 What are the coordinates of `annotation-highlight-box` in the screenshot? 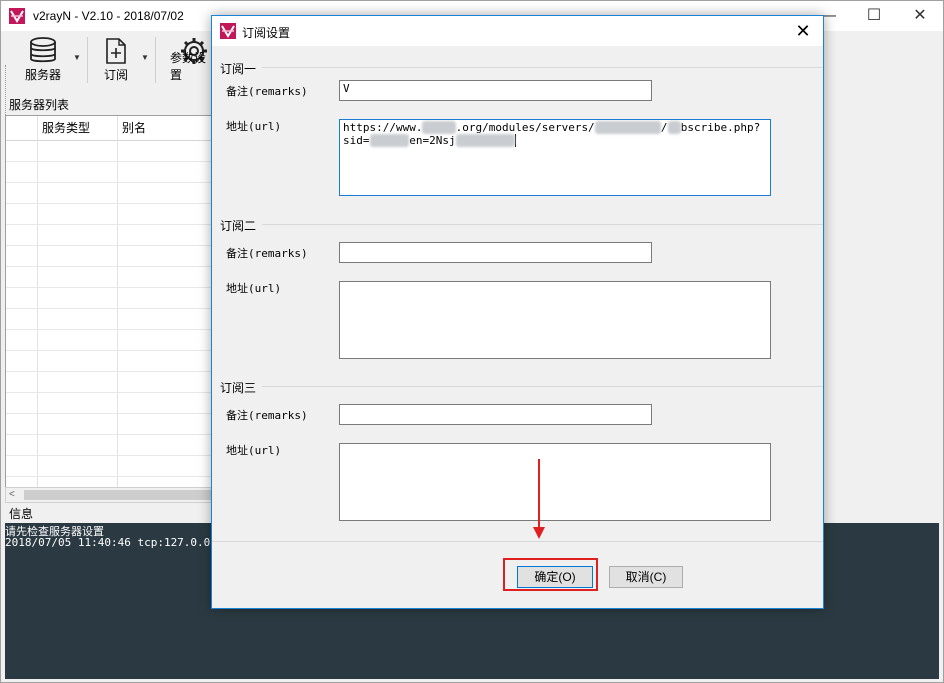 It's located at (550, 574).